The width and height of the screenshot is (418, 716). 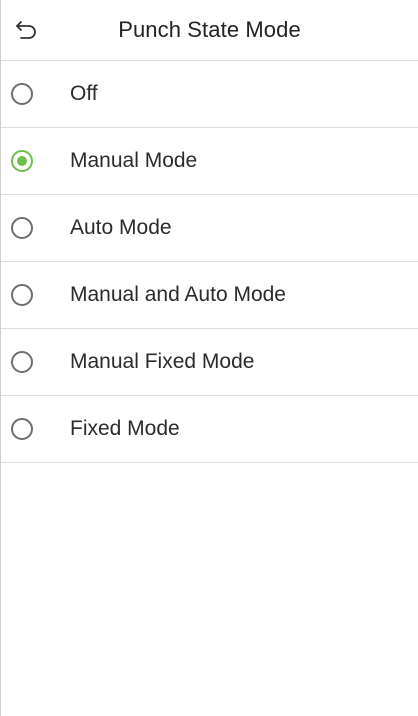 I want to click on back-button, so click(x=26, y=29).